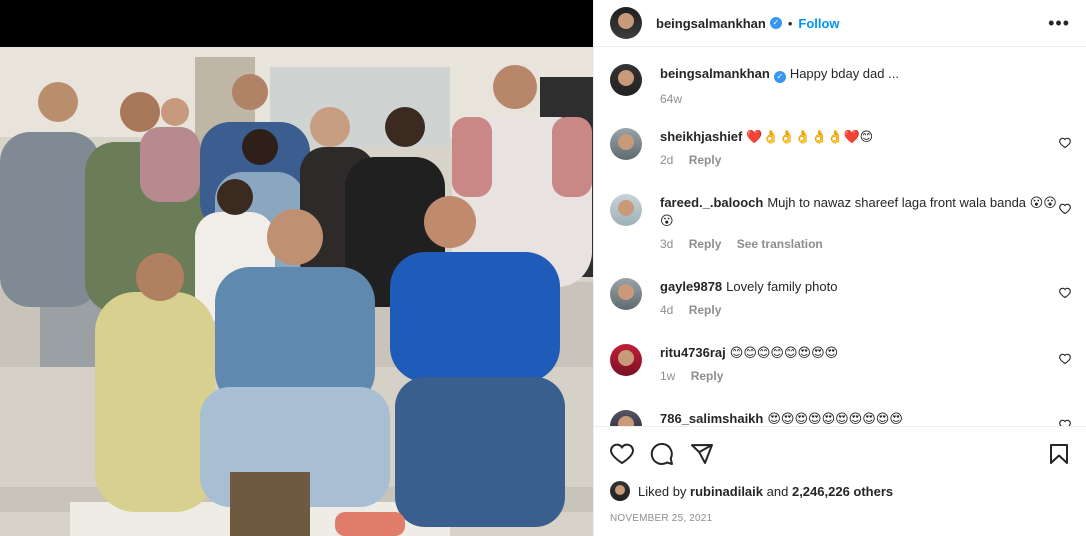 This screenshot has width=1086, height=536. What do you see at coordinates (715, 73) in the screenshot?
I see `caption-username: beingsalmankhan` at bounding box center [715, 73].